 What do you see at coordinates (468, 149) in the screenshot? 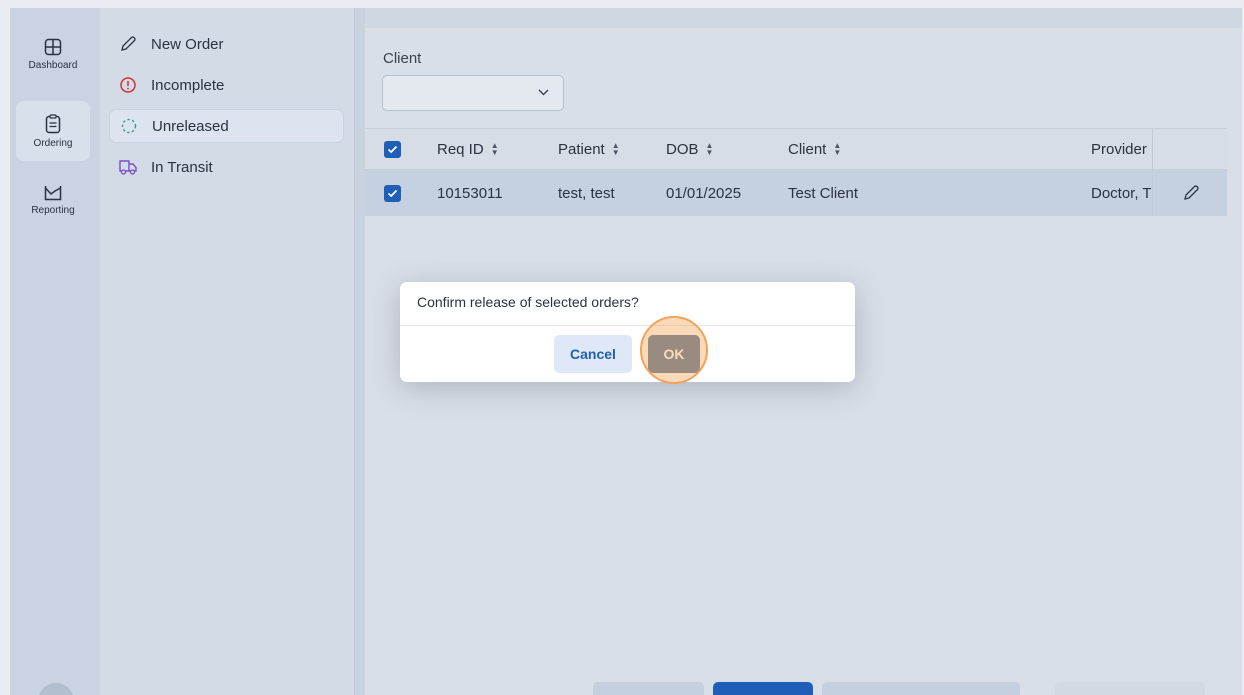
I see `column-header-req-id: Req ID ▲ ▼` at bounding box center [468, 149].